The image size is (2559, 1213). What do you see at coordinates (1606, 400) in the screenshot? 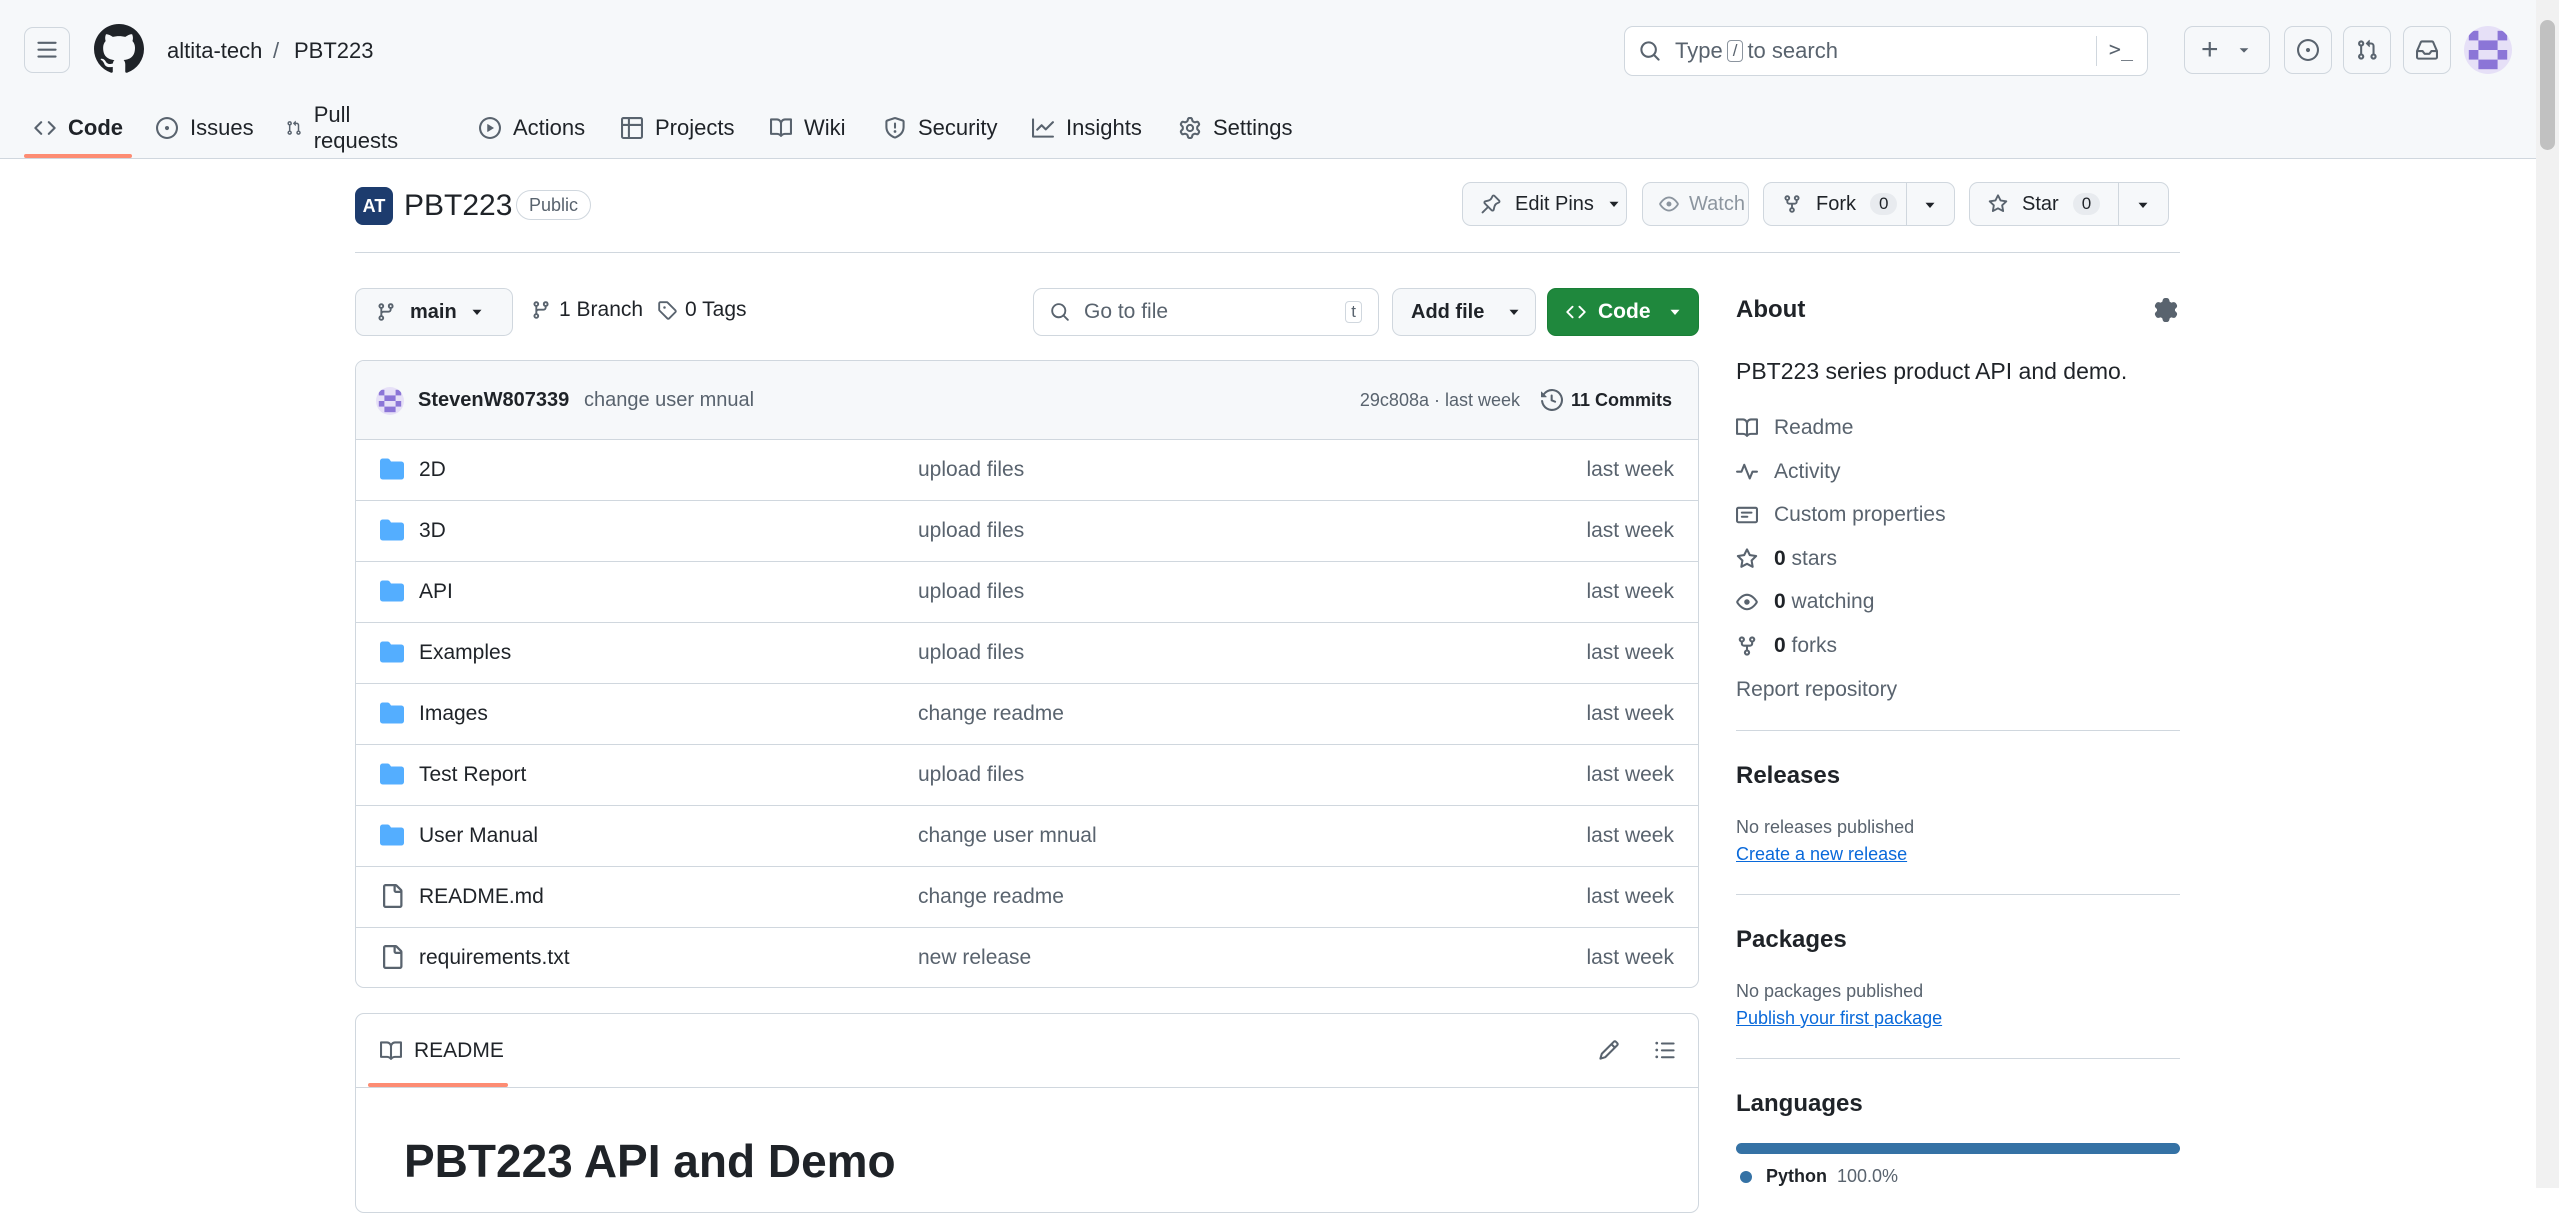
I see `commits-history-link: 11 Commits` at bounding box center [1606, 400].